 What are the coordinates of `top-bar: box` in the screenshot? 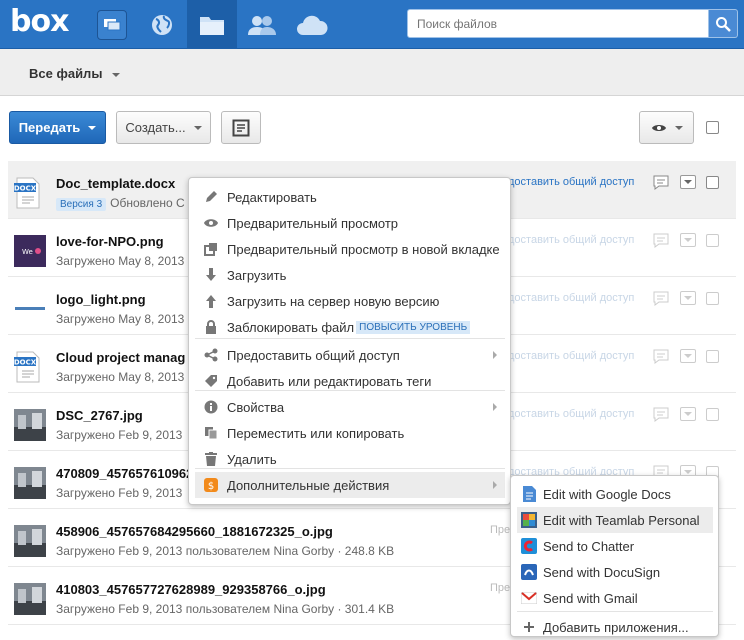 It's located at (372, 24).